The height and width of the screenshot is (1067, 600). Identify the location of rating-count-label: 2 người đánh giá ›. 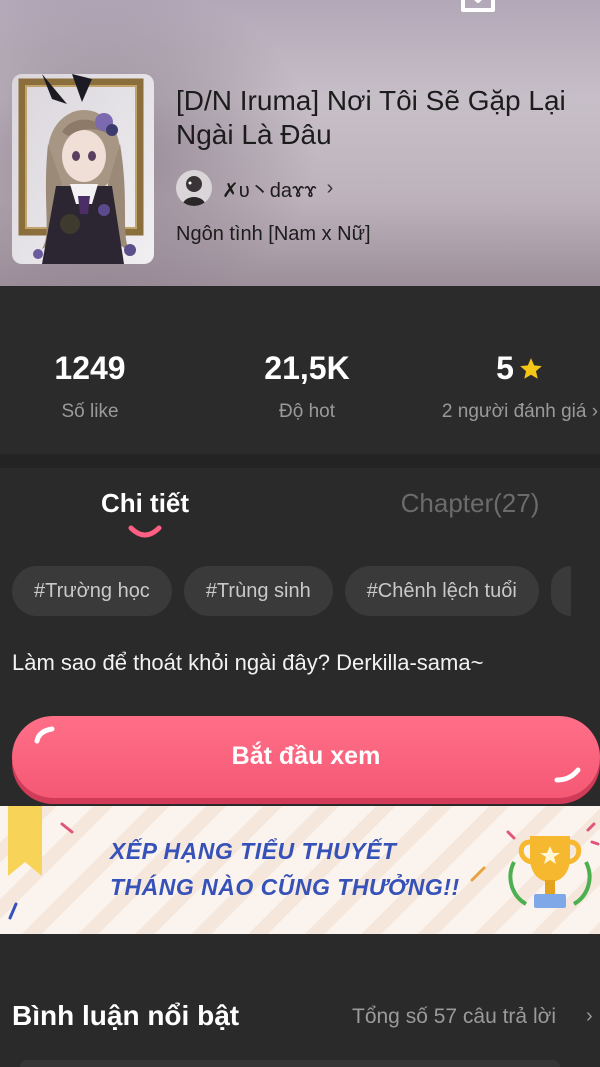
(520, 411).